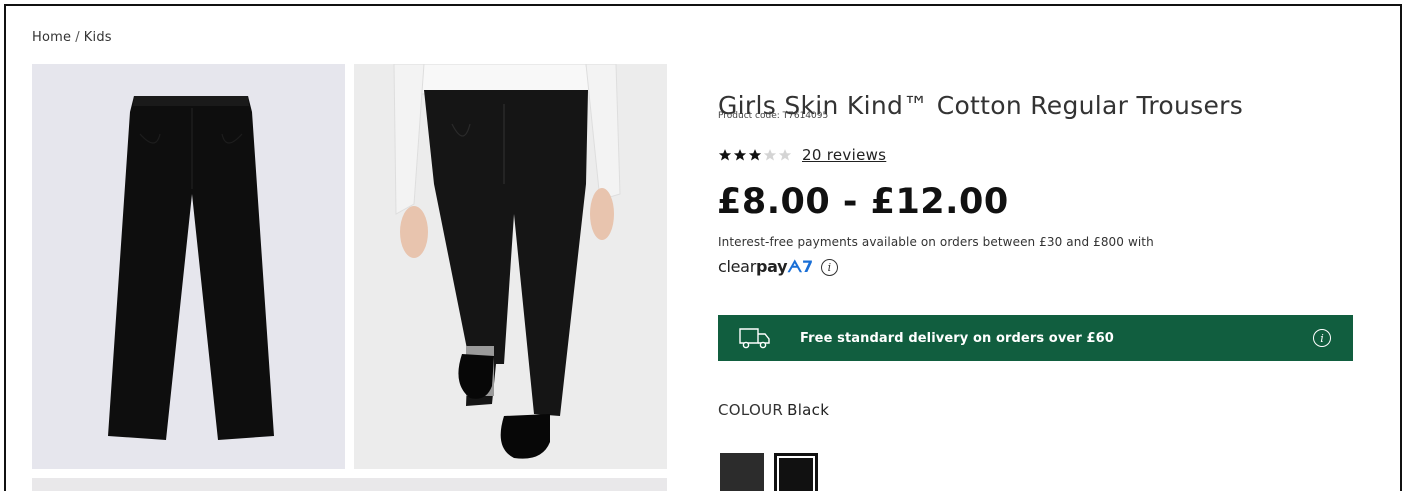  What do you see at coordinates (754, 338) in the screenshot?
I see `truck-icon` at bounding box center [754, 338].